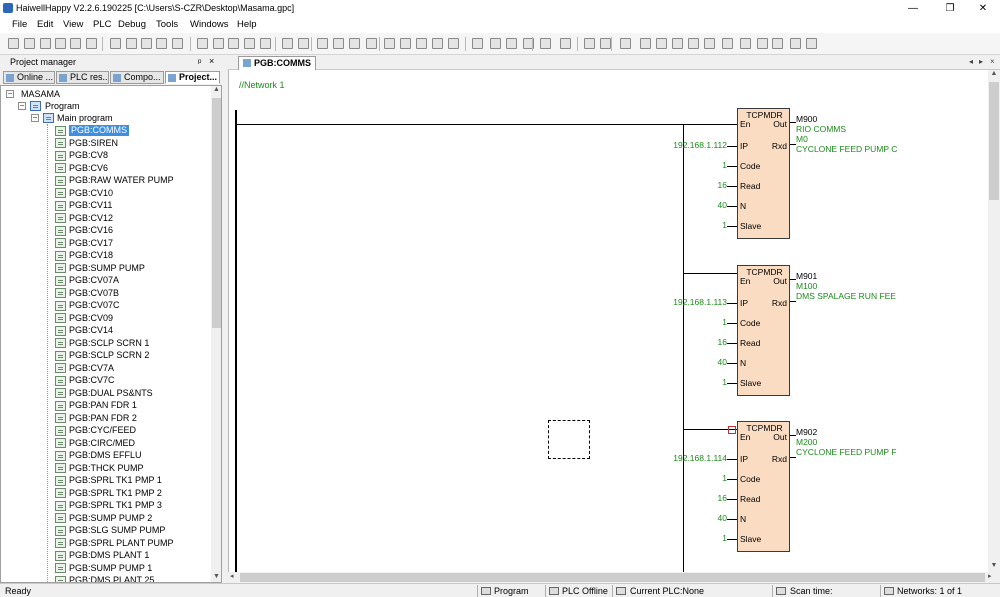 The image size is (1000, 597). I want to click on tree-item-program-block: PGB:SPRL PLANT PUMP, so click(121, 543).